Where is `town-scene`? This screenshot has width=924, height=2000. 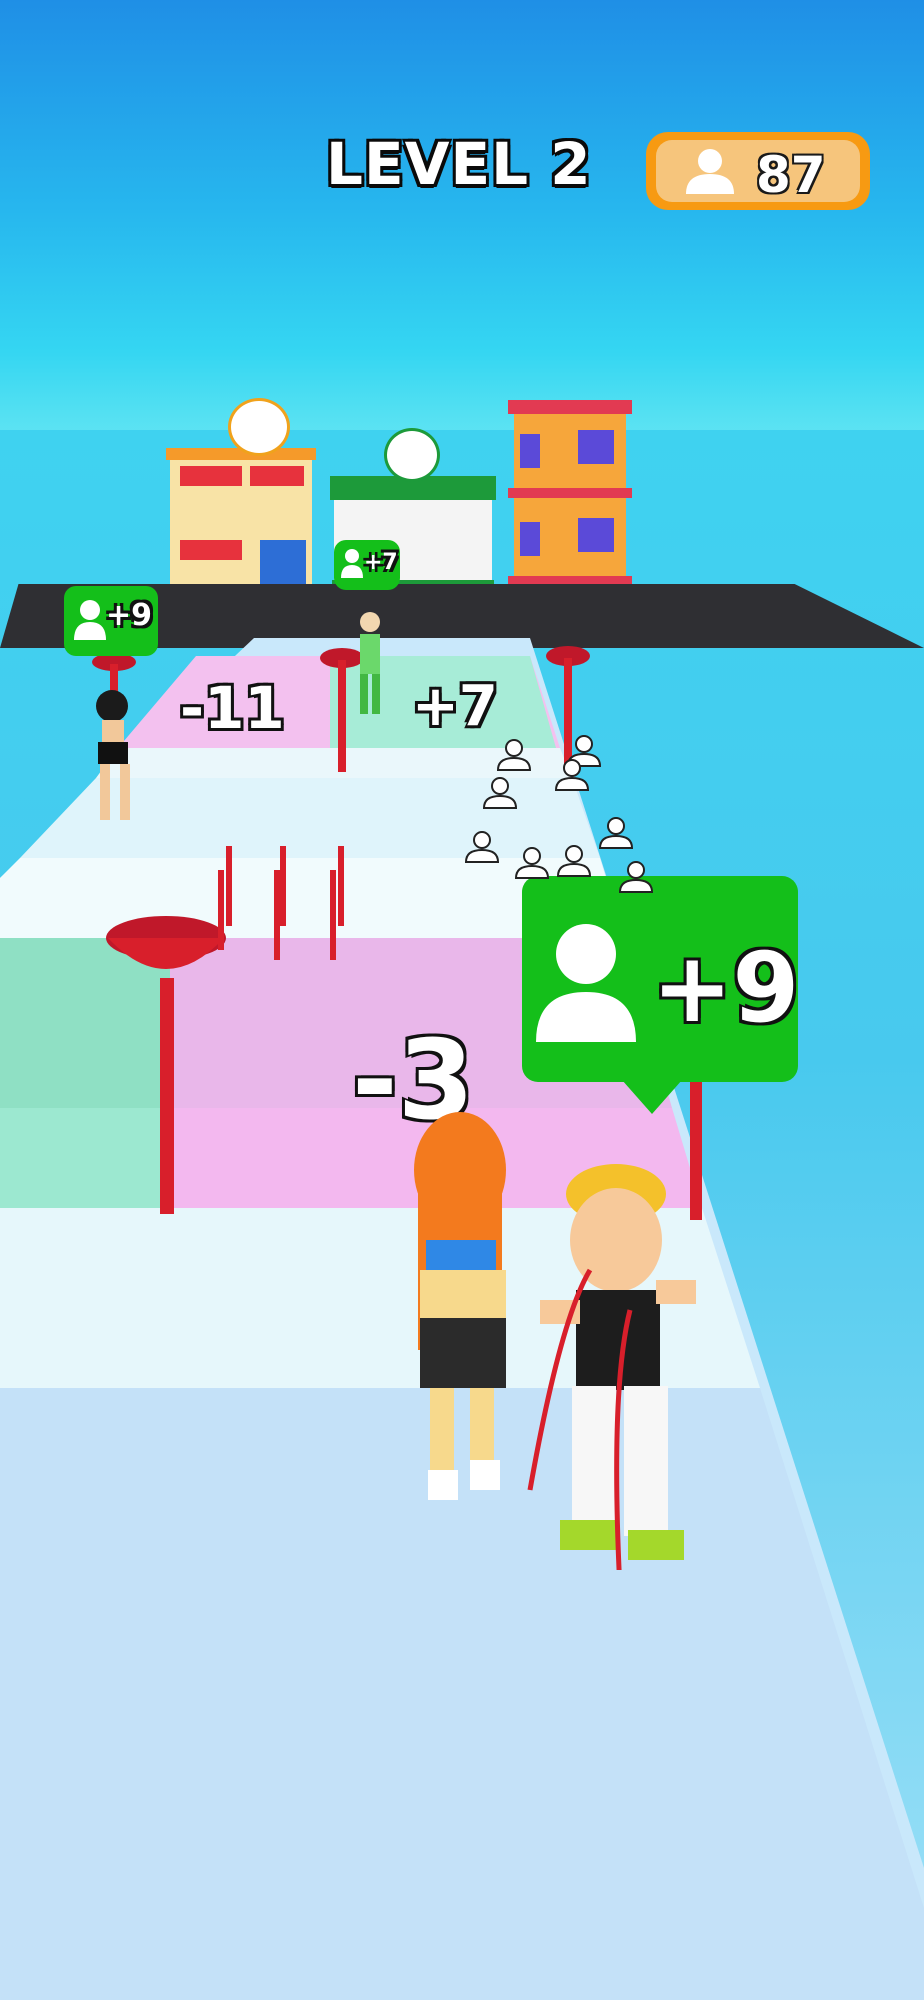
town-scene is located at coordinates (399, 495).